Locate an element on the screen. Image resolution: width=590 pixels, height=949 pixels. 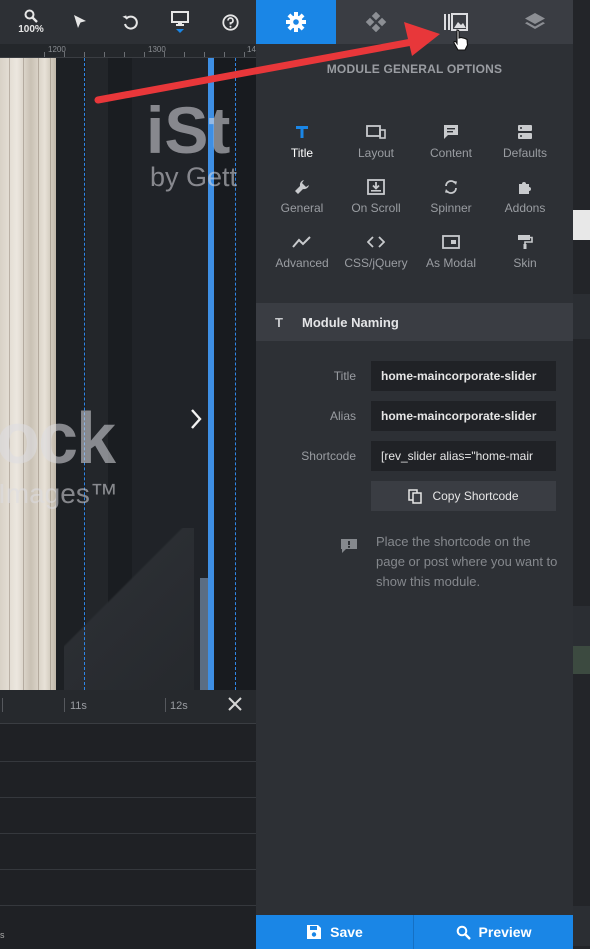
close-icon is located at coordinates (235, 704).